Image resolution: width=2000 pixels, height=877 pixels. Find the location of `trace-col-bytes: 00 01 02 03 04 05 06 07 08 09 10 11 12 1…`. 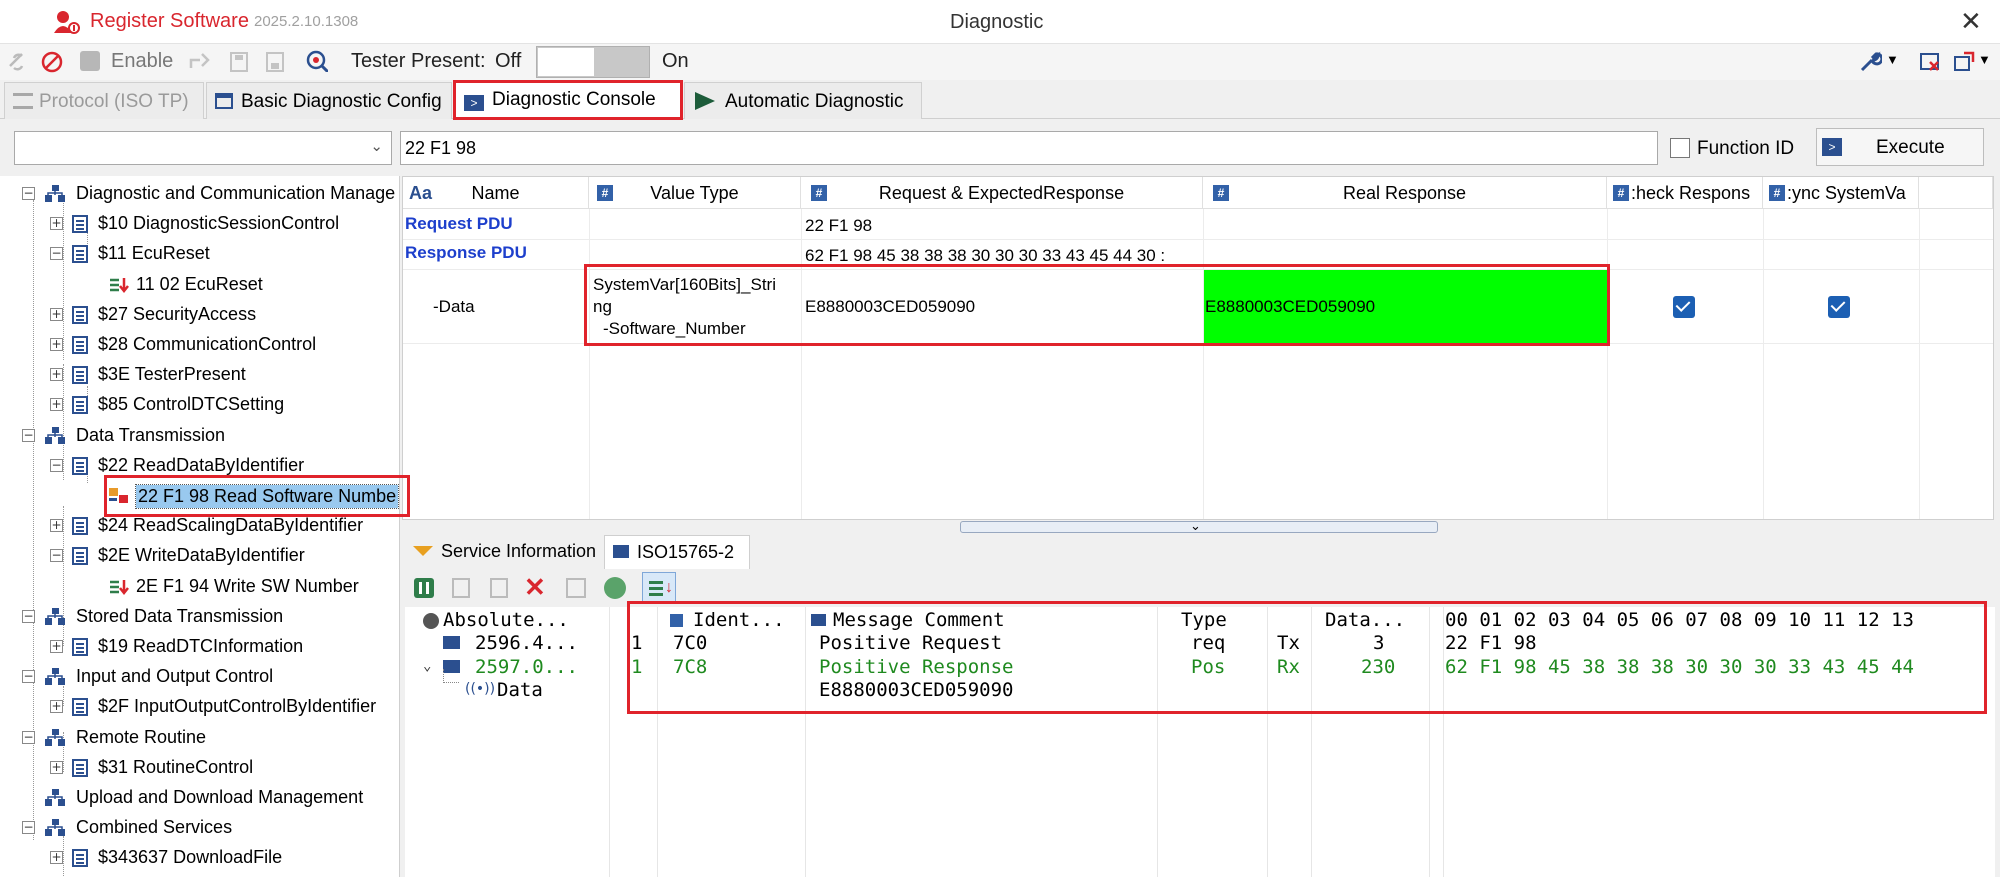

trace-col-bytes: 00 01 02 03 04 05 06 07 08 09 10 11 12 1… is located at coordinates (1679, 620).